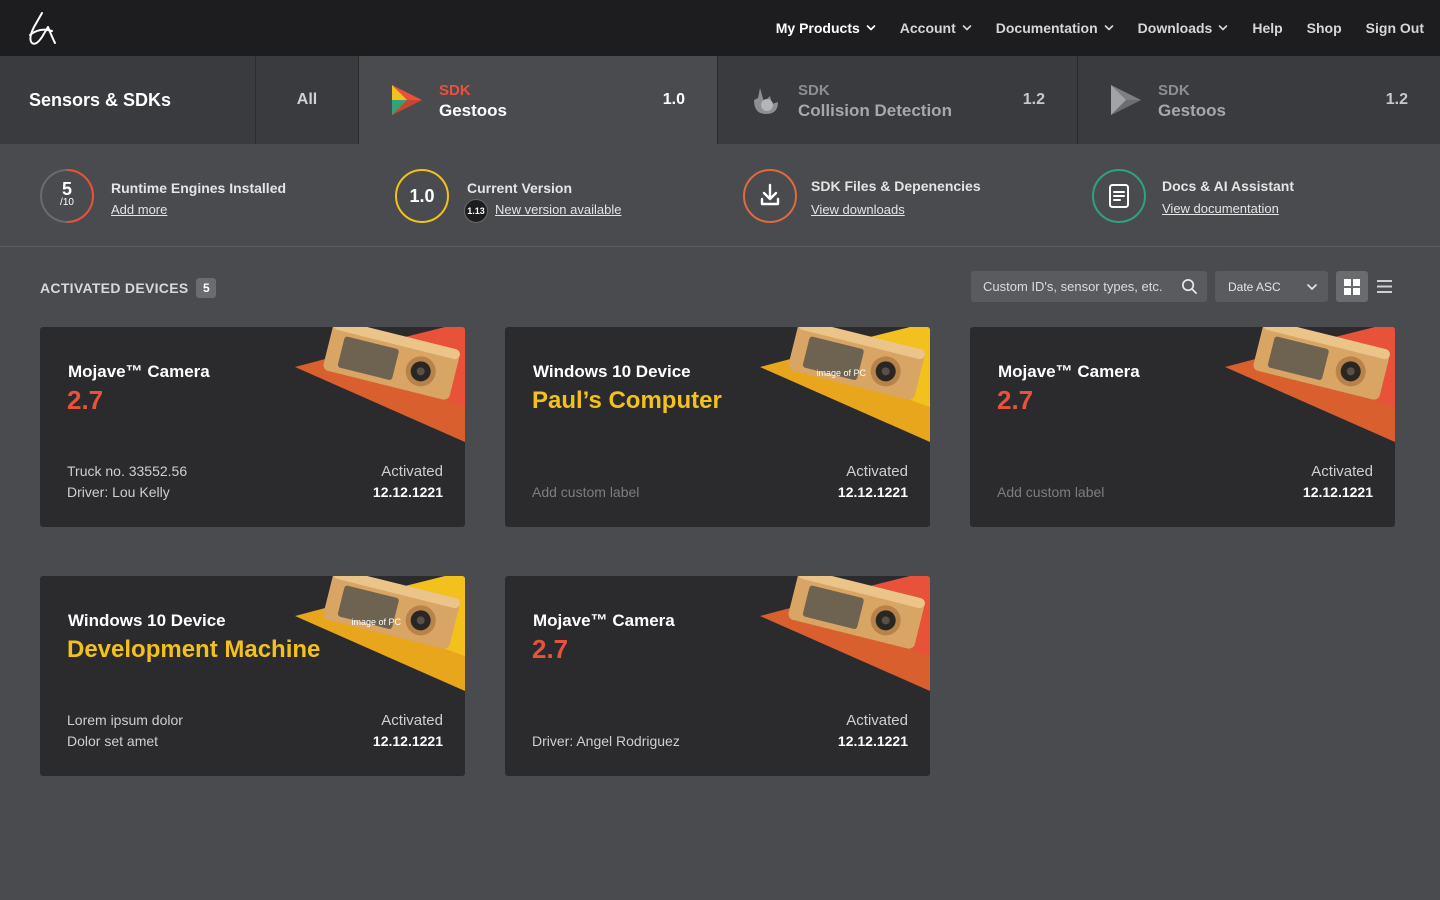  I want to click on activated-devices-label: ACTIVATED DEVICES, so click(114, 288).